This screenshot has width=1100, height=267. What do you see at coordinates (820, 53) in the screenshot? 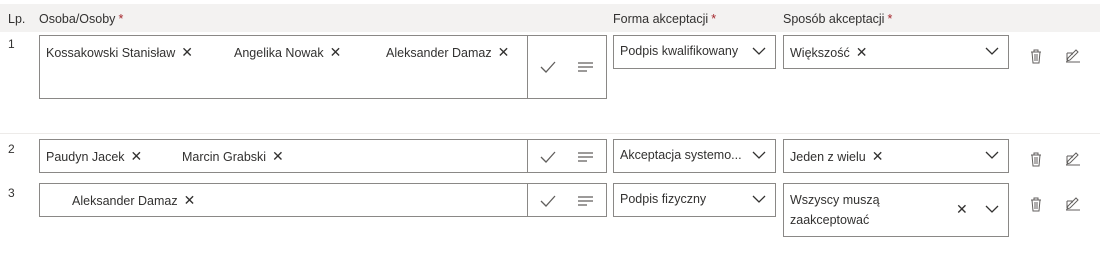
I see `method-value: Większość` at bounding box center [820, 53].